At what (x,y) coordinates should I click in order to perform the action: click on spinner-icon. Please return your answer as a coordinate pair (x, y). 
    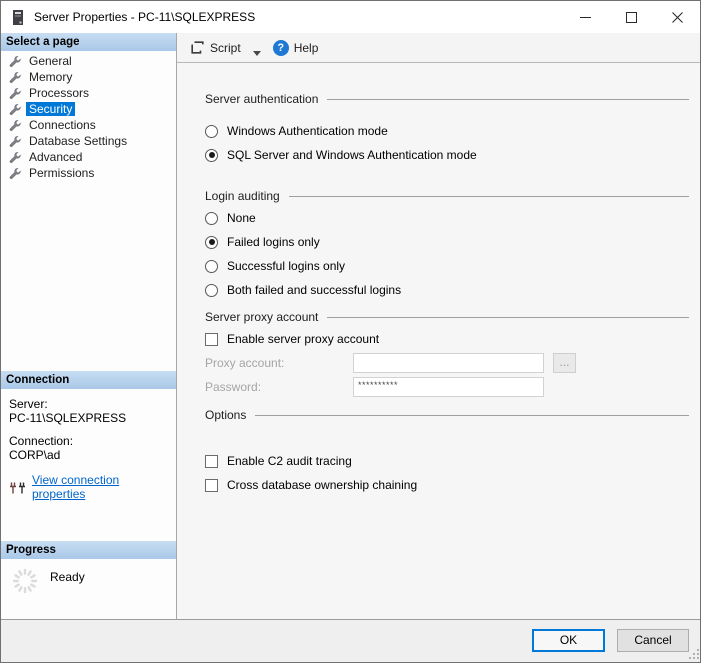
    Looking at the image, I should click on (25, 581).